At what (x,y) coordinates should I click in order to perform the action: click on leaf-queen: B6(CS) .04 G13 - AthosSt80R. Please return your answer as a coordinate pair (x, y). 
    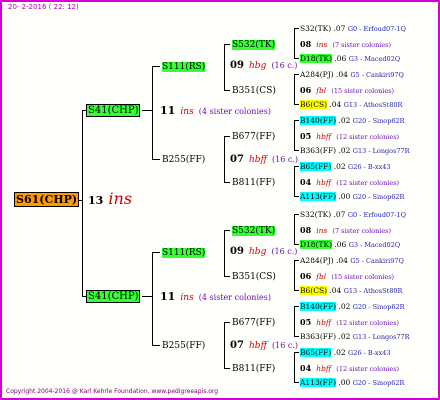
    Looking at the image, I should click on (351, 289).